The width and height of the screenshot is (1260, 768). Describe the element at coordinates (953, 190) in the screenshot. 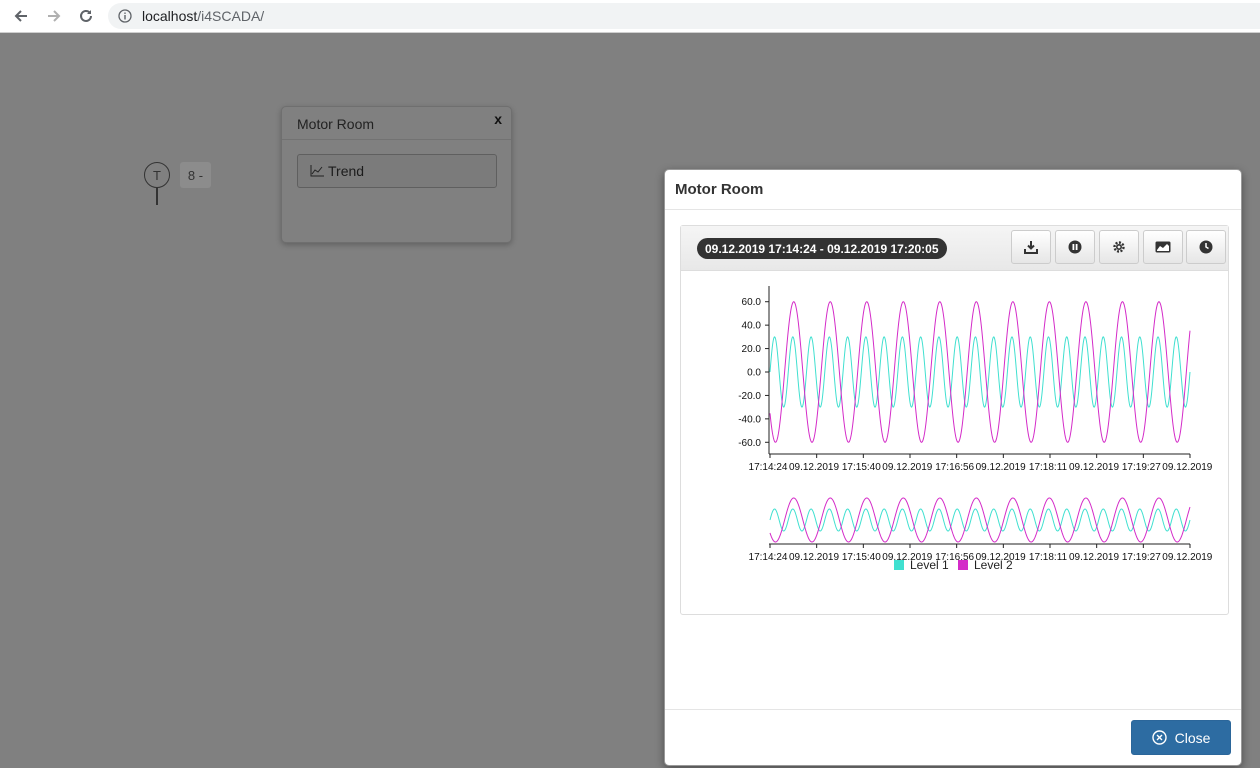

I see `modal-title: Motor Room` at that location.